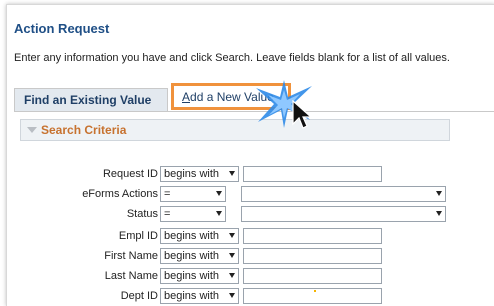  What do you see at coordinates (142, 214) in the screenshot?
I see `field-label-status: Status` at bounding box center [142, 214].